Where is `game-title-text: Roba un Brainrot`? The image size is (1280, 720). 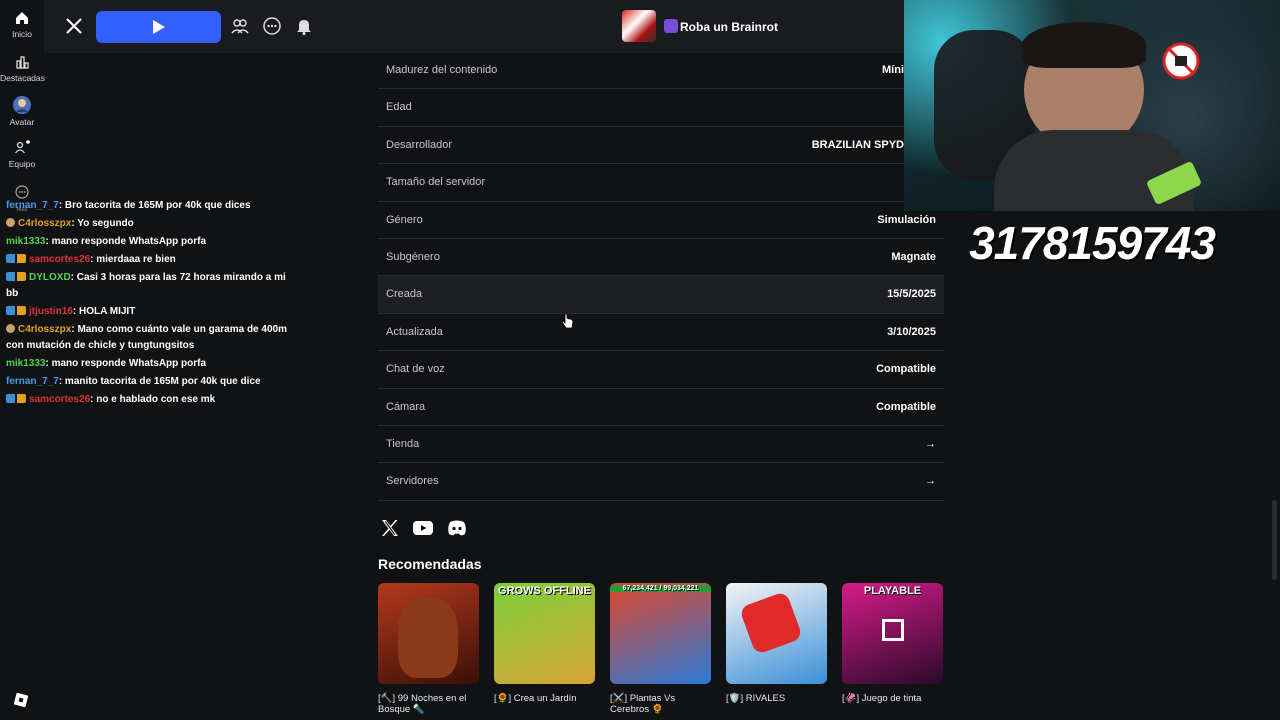
game-title-text: Roba un Brainrot is located at coordinates (729, 26).